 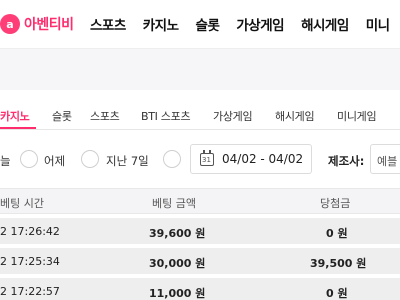 What do you see at coordinates (338, 263) in the screenshot?
I see `cell-win-amount: 39,500 원` at bounding box center [338, 263].